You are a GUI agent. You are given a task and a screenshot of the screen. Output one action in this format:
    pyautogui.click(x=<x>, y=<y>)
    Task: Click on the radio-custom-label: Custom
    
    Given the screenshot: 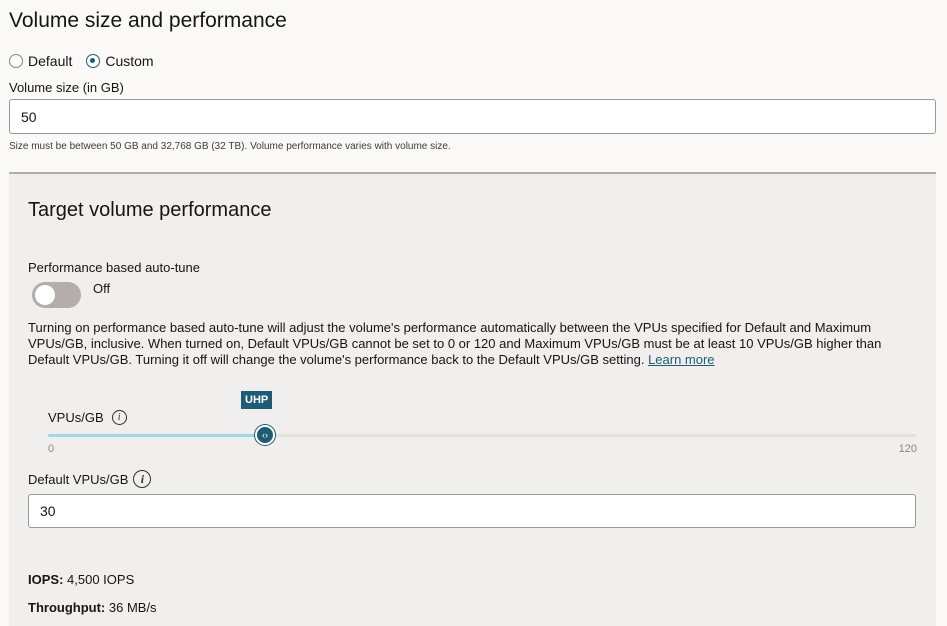 What is the action you would take?
    pyautogui.click(x=129, y=61)
    